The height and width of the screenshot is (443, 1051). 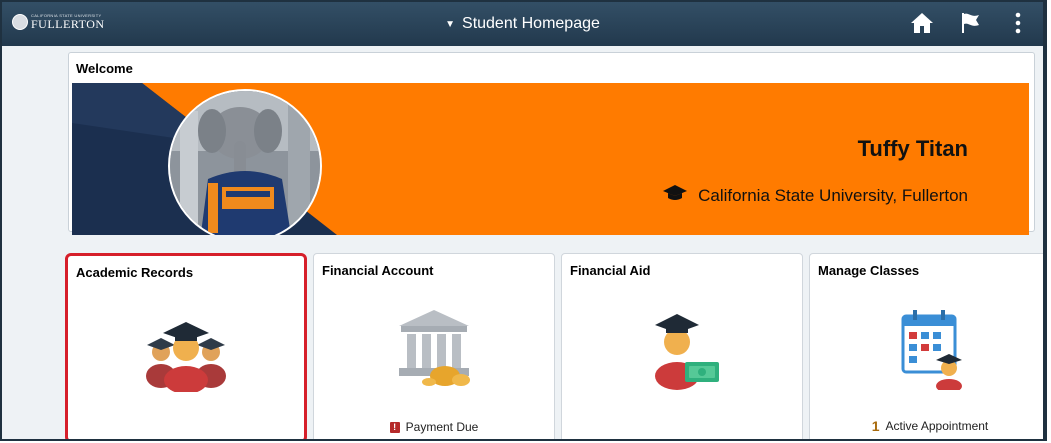 What do you see at coordinates (104, 68) in the screenshot?
I see `welcome-title: Welcome` at bounding box center [104, 68].